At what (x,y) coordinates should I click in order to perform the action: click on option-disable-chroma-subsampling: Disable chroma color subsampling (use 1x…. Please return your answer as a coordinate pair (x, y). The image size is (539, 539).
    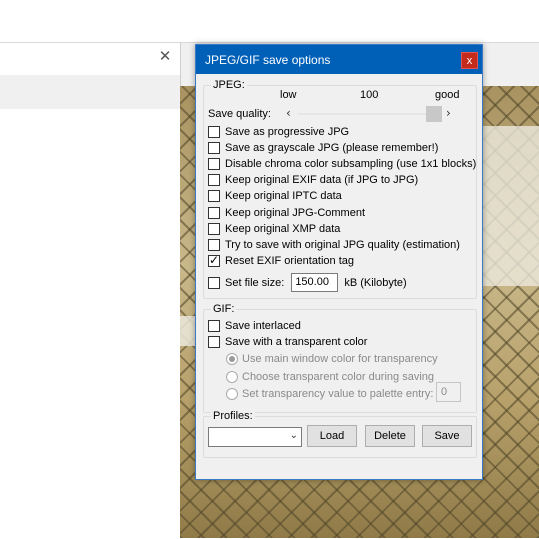
    Looking at the image, I should click on (342, 164).